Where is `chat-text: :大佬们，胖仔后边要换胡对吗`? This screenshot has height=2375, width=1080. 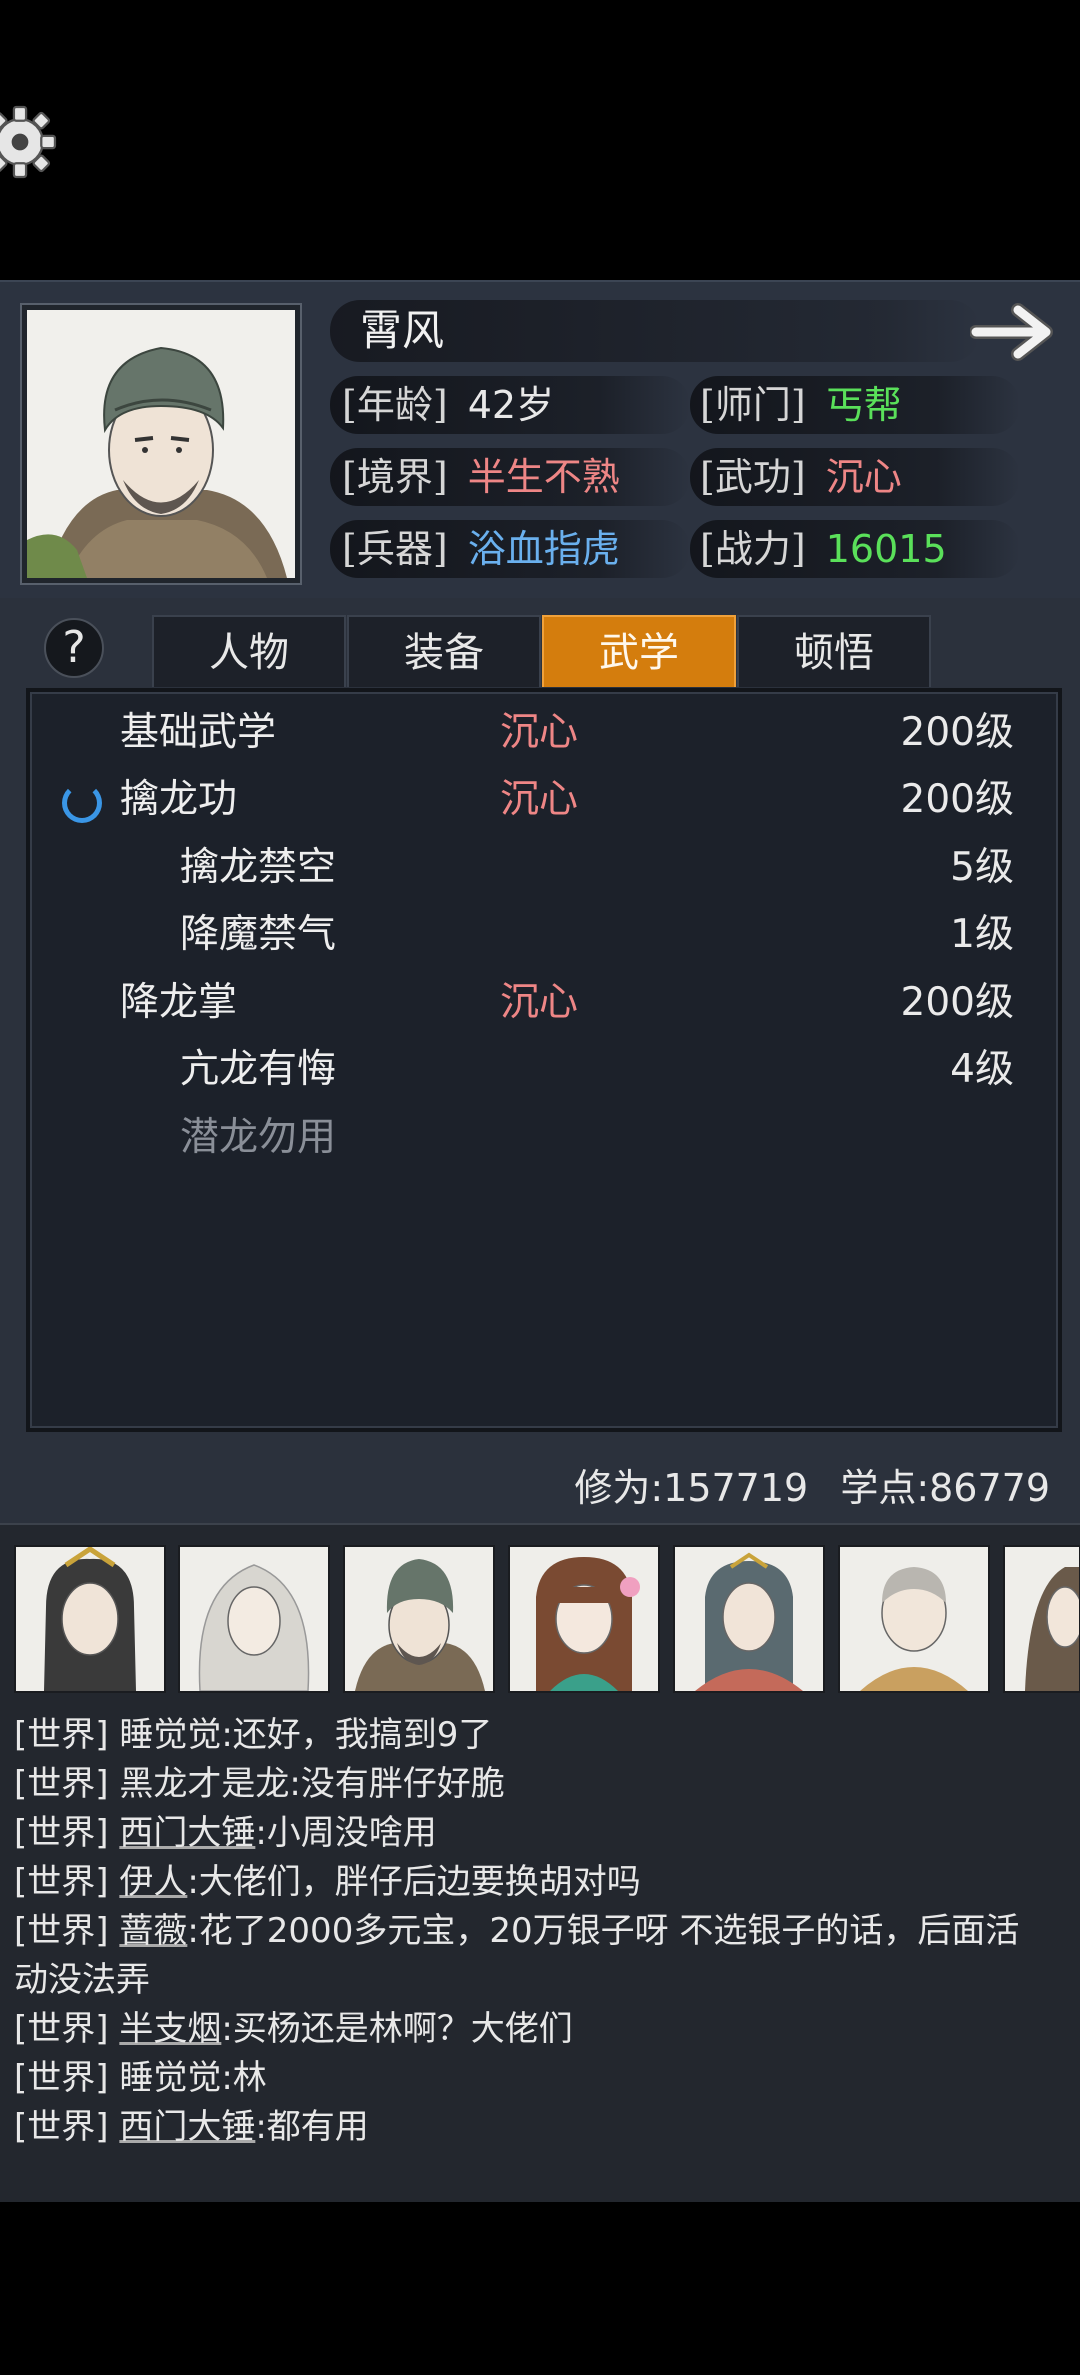 chat-text: :大佬们，胖仔后边要换胡对吗 is located at coordinates (414, 1882).